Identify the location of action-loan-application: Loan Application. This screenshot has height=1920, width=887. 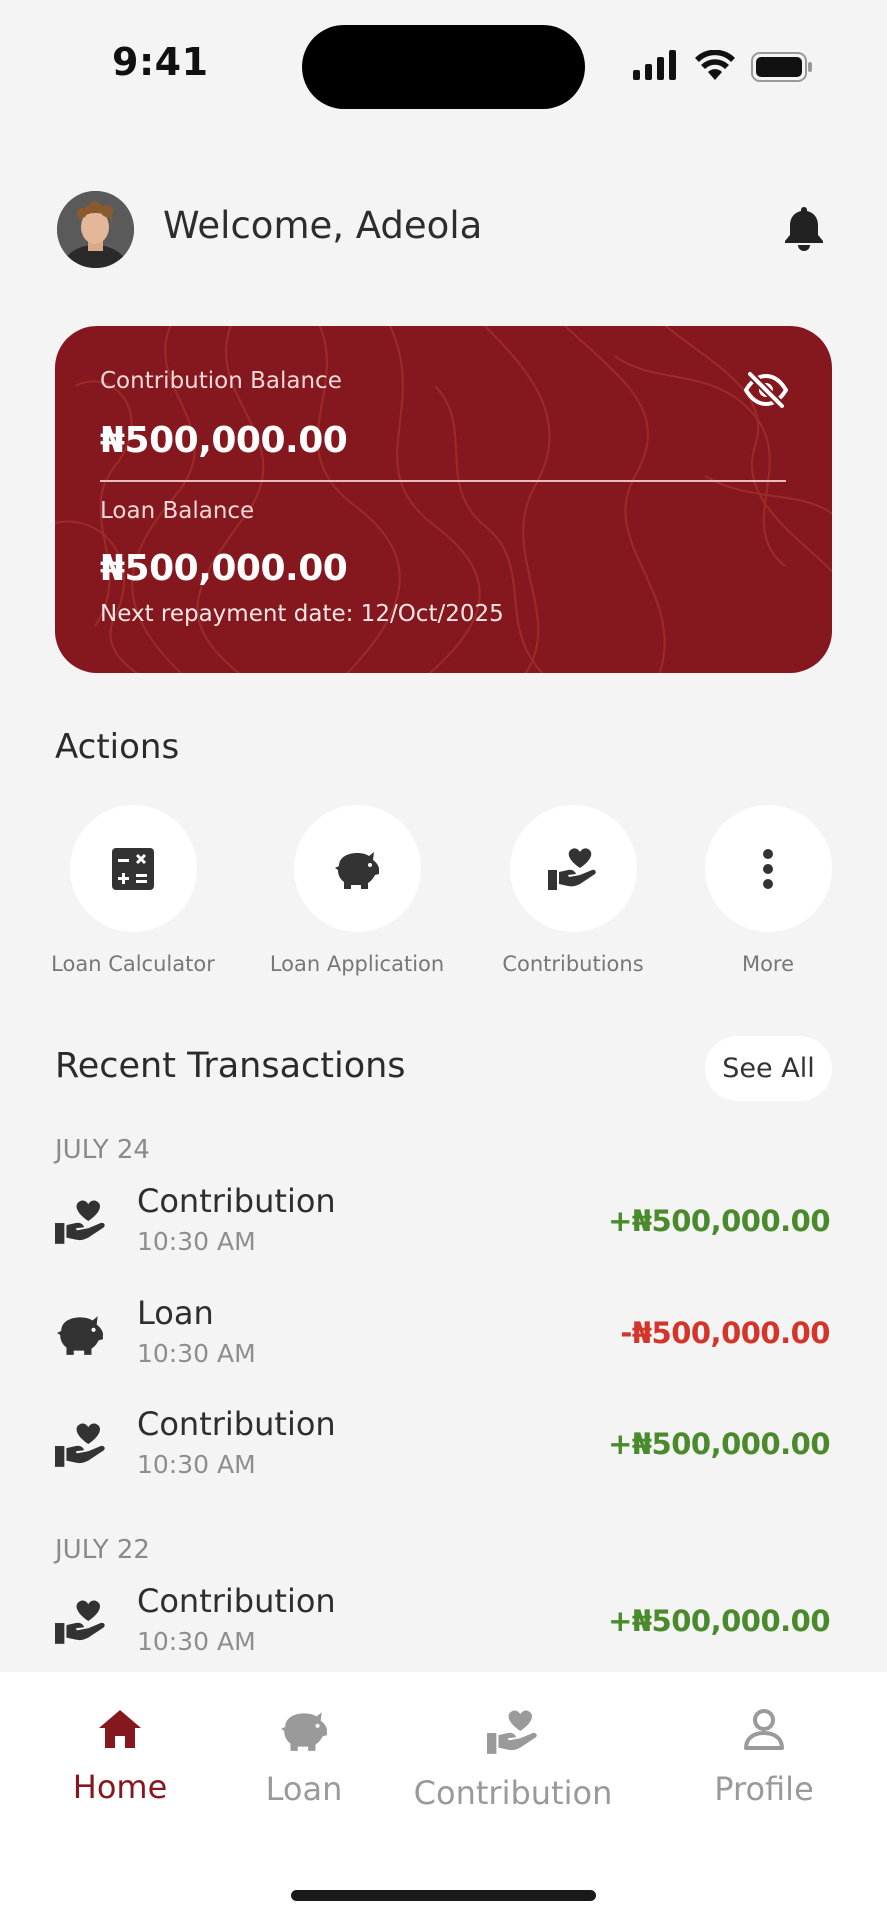
(357, 890).